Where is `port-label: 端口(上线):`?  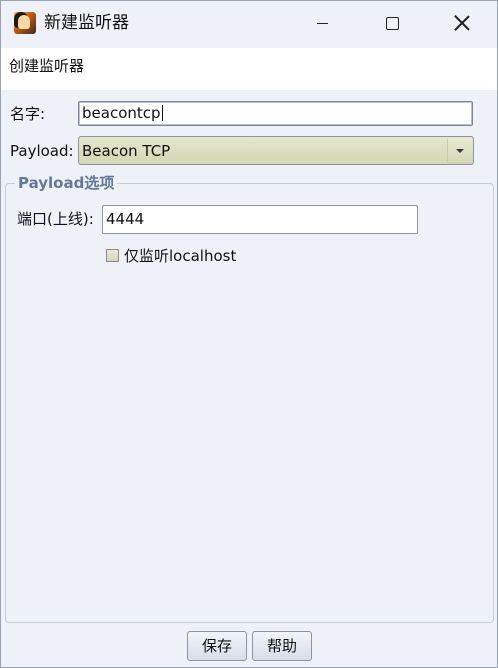 port-label: 端口(上线): is located at coordinates (55, 219).